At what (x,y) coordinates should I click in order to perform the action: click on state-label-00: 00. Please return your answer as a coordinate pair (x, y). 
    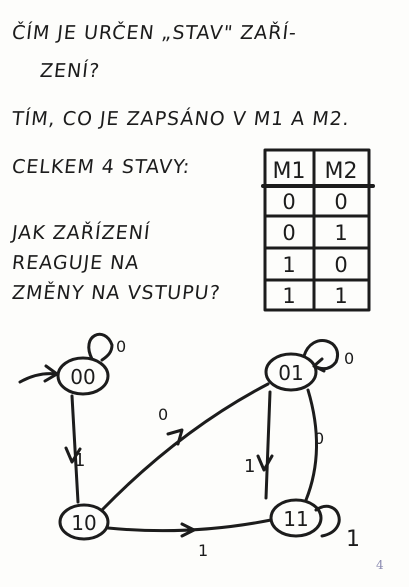
    Looking at the image, I should click on (82, 377).